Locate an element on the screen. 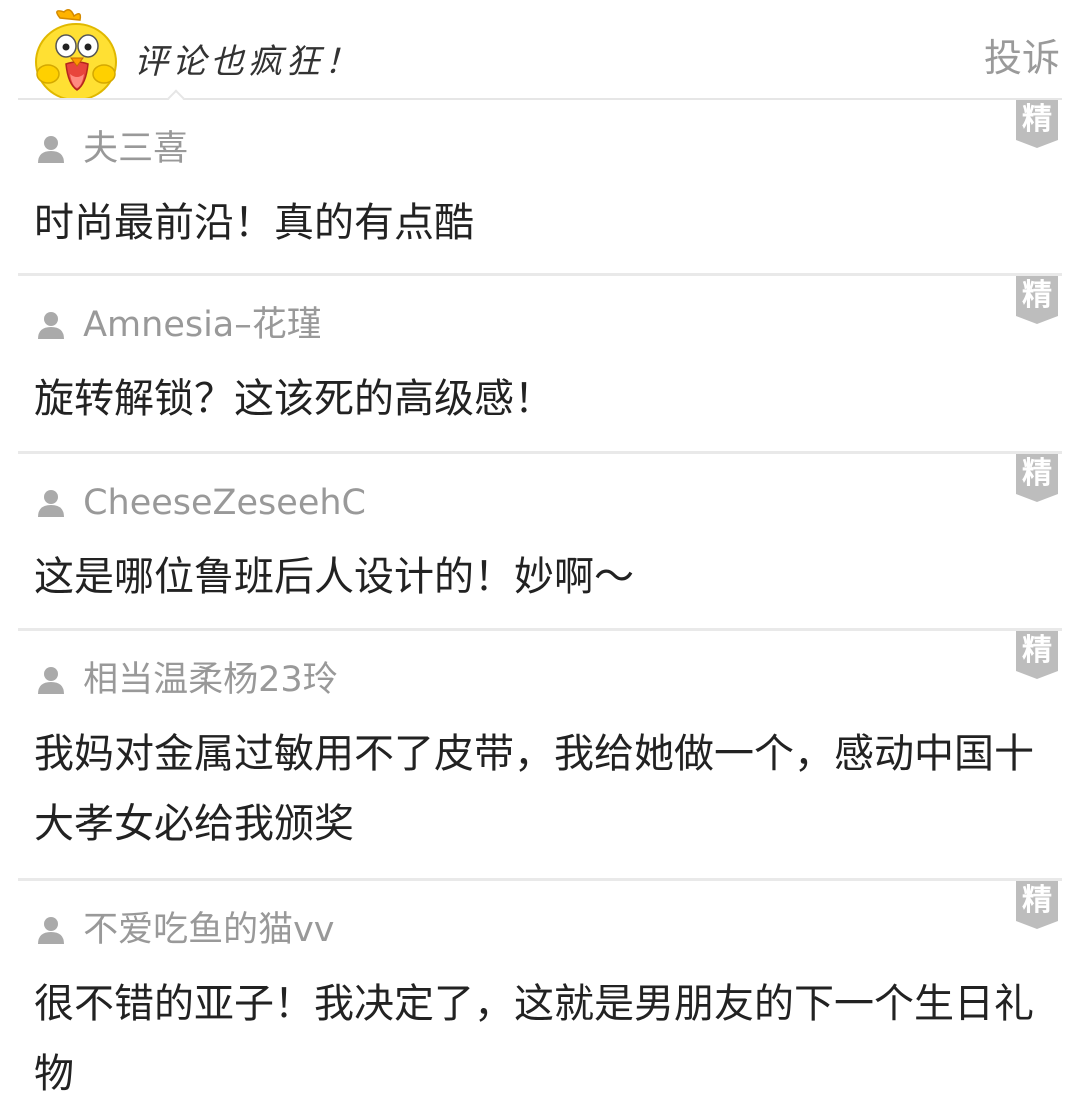  comment-text: 旋转解锁？这该死的高级感！ is located at coordinates (294, 399).